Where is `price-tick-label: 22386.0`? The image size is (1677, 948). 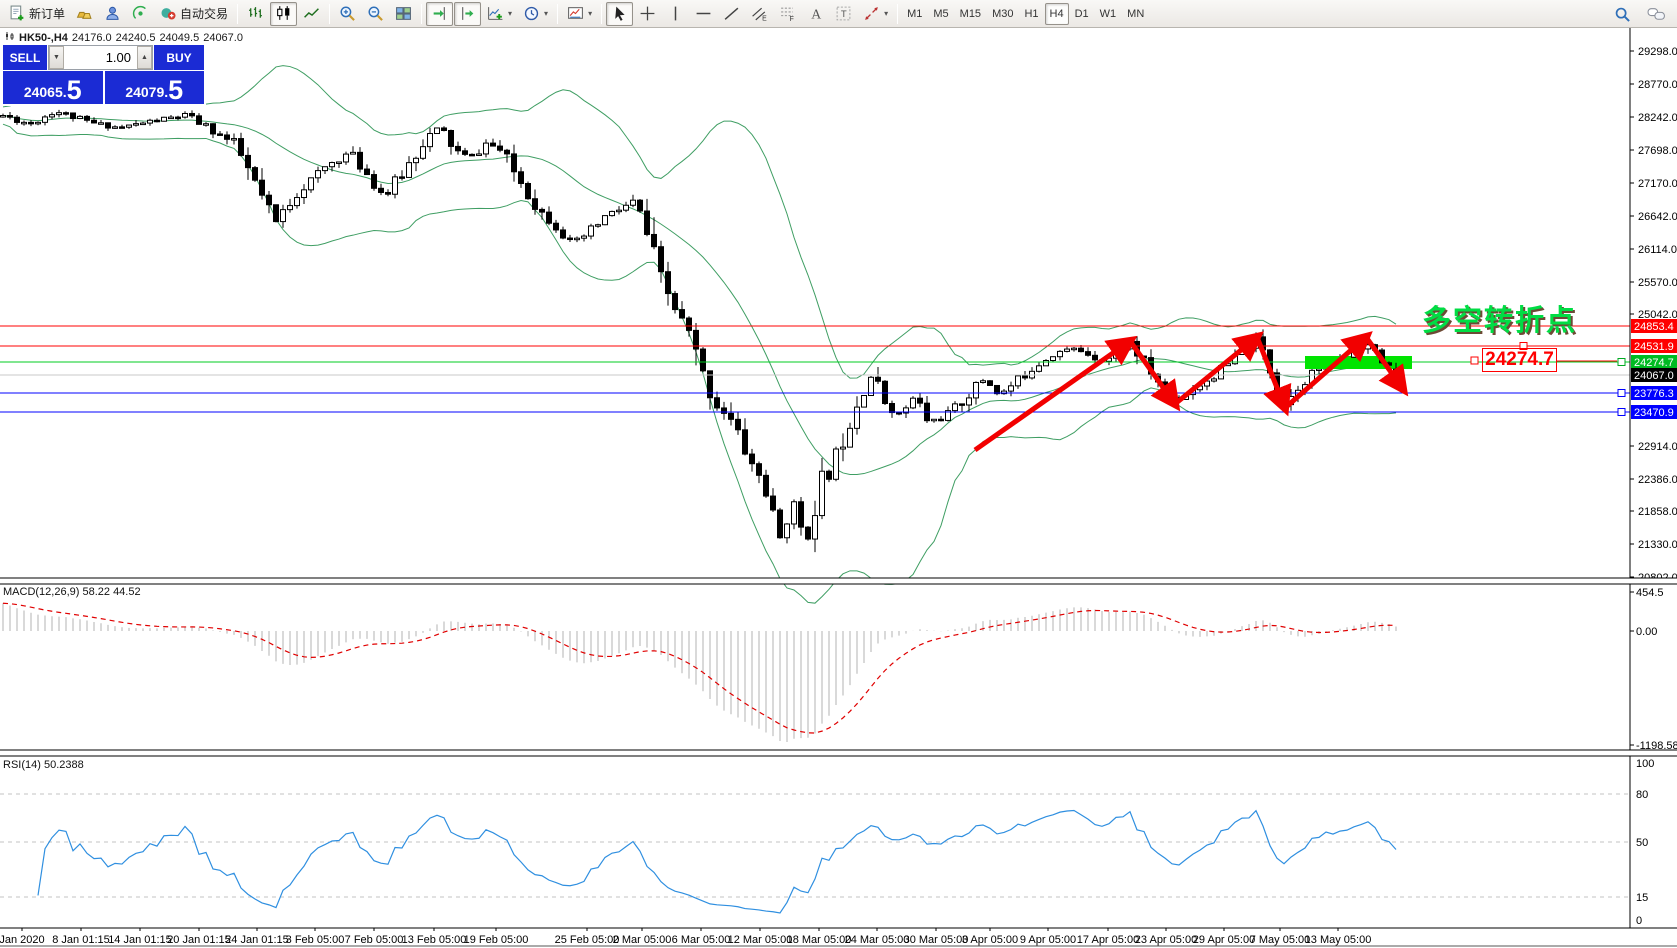 price-tick-label: 22386.0 is located at coordinates (1657, 480).